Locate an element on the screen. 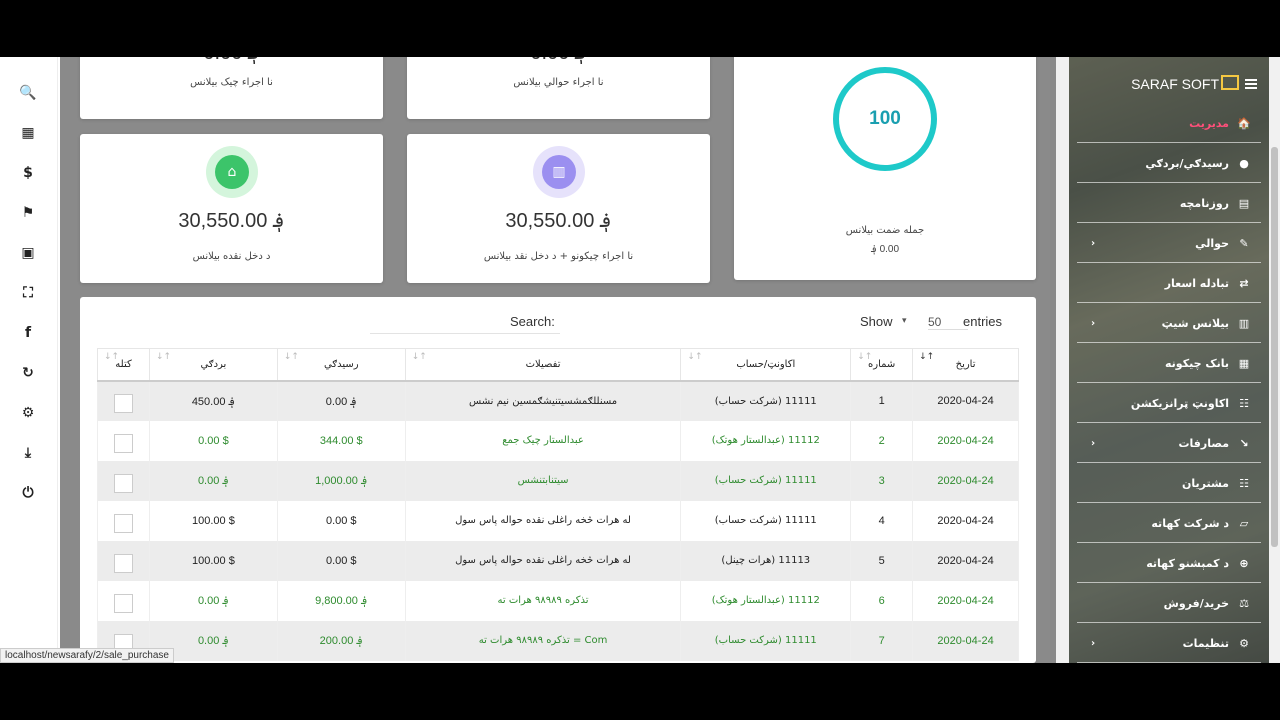  chevron-down-icon: ▾ is located at coordinates (904, 320).